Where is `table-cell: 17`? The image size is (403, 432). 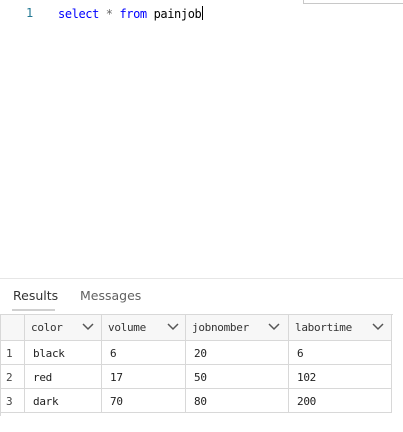
table-cell: 17 is located at coordinates (144, 377).